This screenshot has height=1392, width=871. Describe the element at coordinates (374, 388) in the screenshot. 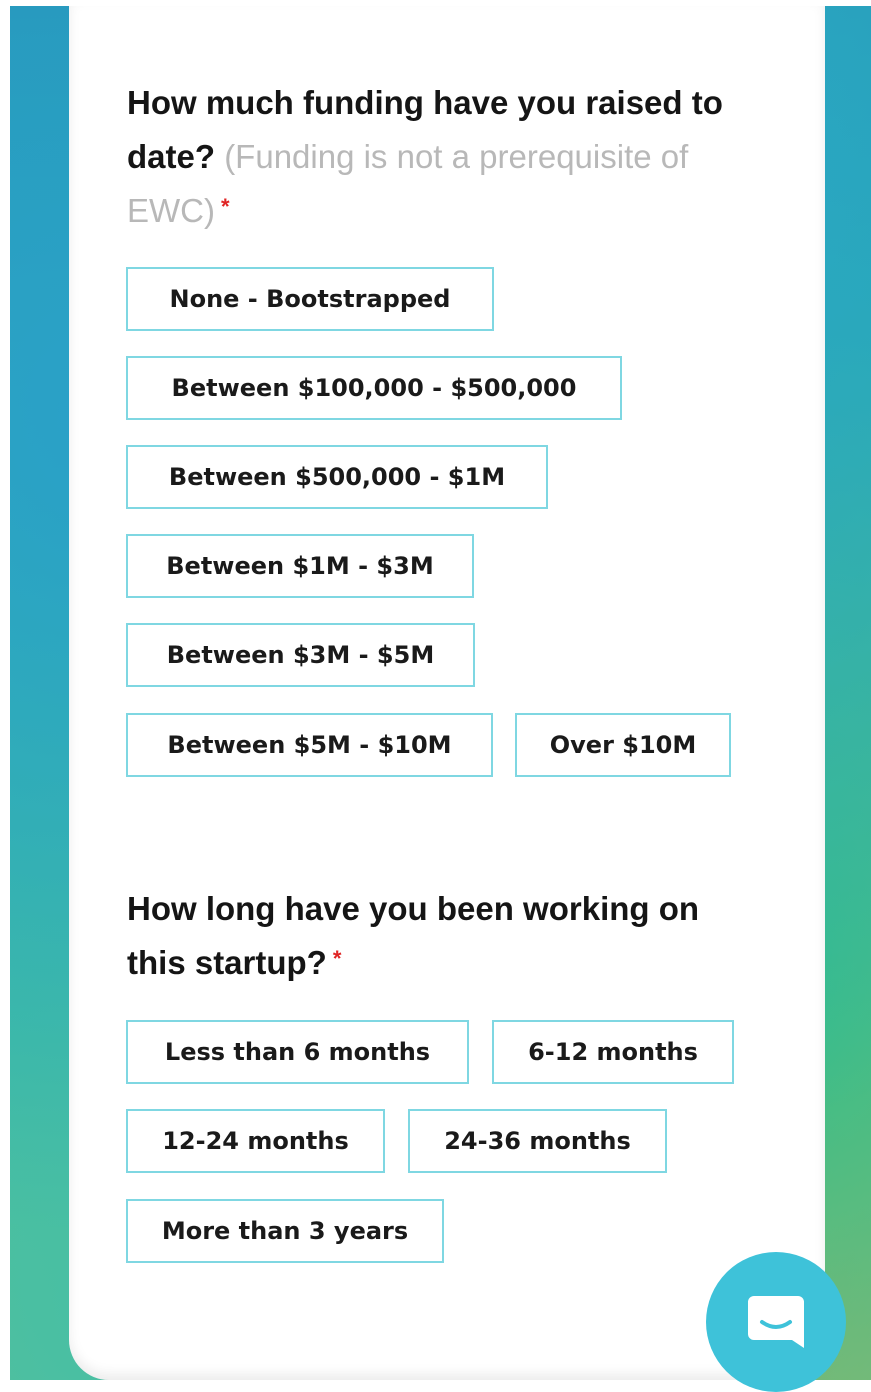

I see `funding-option-100k-500k: Between $100,000 - $500,000` at that location.